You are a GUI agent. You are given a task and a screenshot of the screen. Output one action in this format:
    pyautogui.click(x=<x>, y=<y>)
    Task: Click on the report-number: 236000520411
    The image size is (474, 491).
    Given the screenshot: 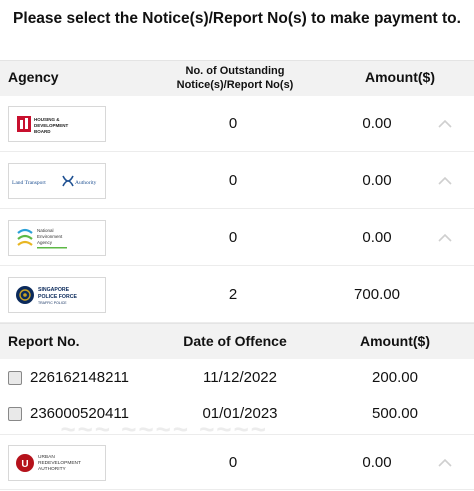 What is the action you would take?
    pyautogui.click(x=79, y=413)
    